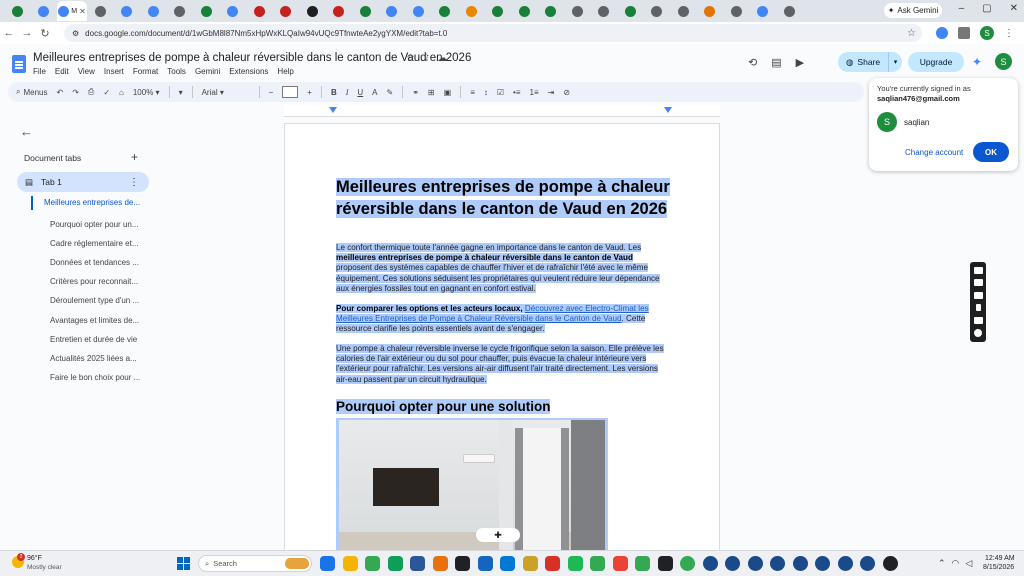 This screenshot has height=576, width=1024. Describe the element at coordinates (248, 71) in the screenshot. I see `menu-item-extensions: Extensions` at that location.